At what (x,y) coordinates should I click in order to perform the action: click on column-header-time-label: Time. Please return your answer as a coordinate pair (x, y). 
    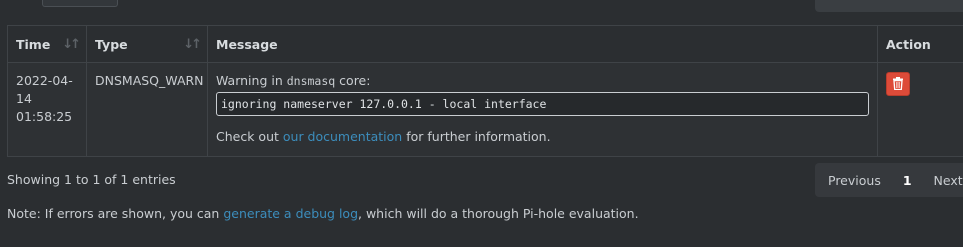
    Looking at the image, I should click on (33, 44).